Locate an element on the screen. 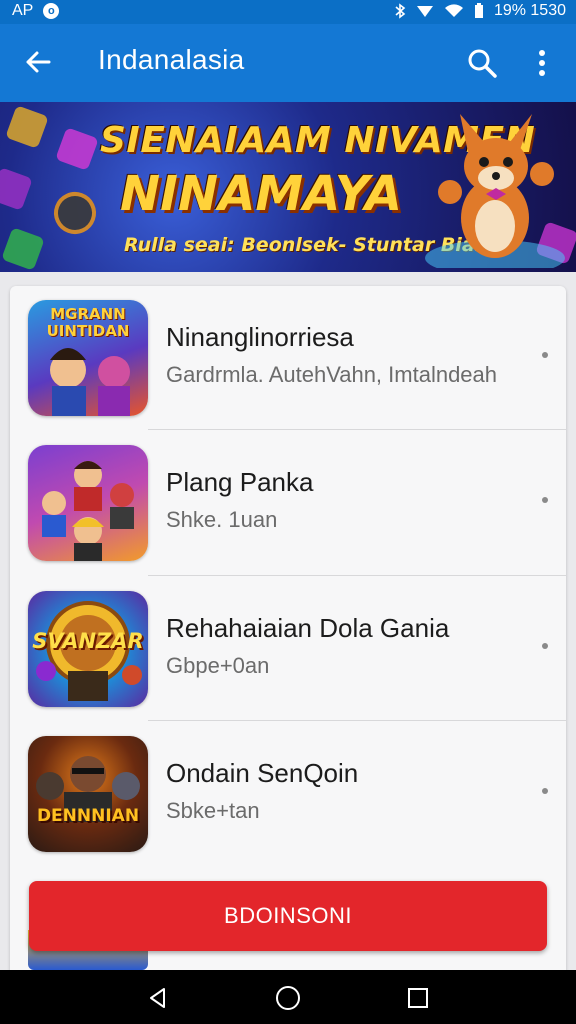 This screenshot has width=576, height=1024. back-button is located at coordinates (38, 62).